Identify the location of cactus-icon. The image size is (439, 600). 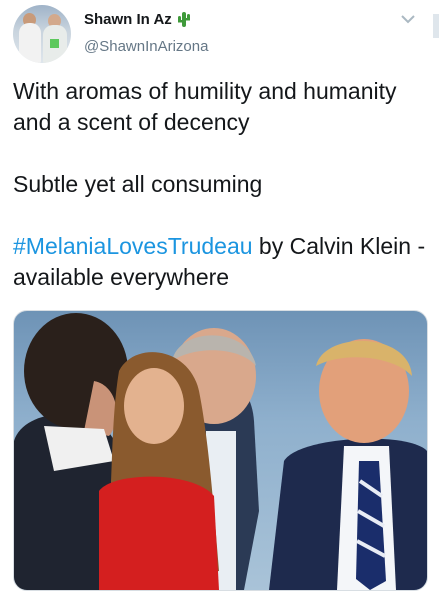
(184, 19).